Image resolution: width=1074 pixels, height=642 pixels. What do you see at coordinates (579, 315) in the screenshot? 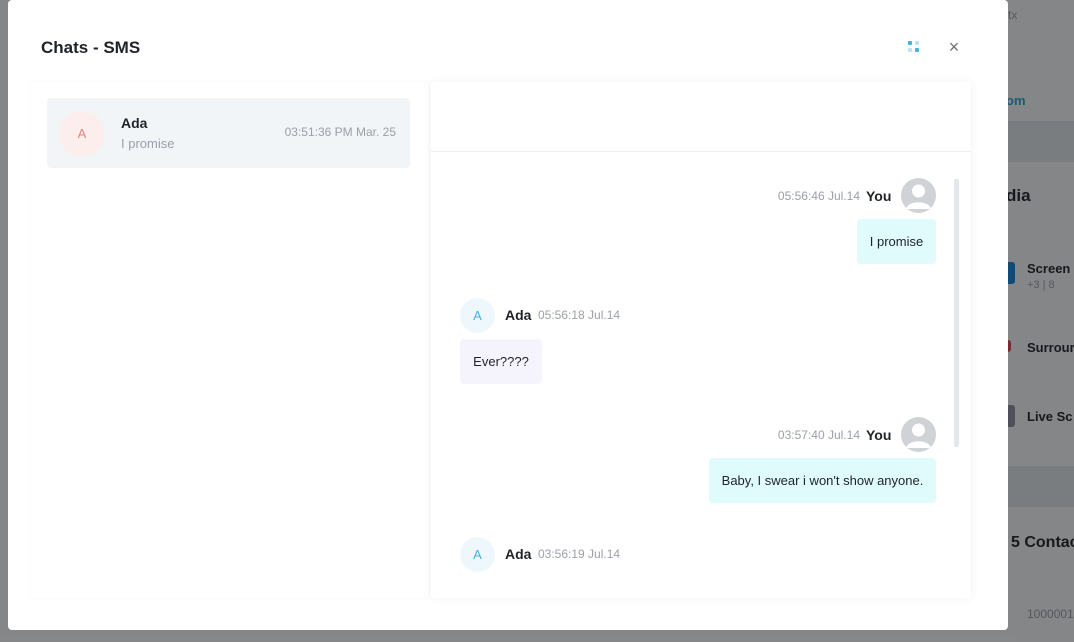
I see `message-time: 05:56:18 Jul.14` at bounding box center [579, 315].